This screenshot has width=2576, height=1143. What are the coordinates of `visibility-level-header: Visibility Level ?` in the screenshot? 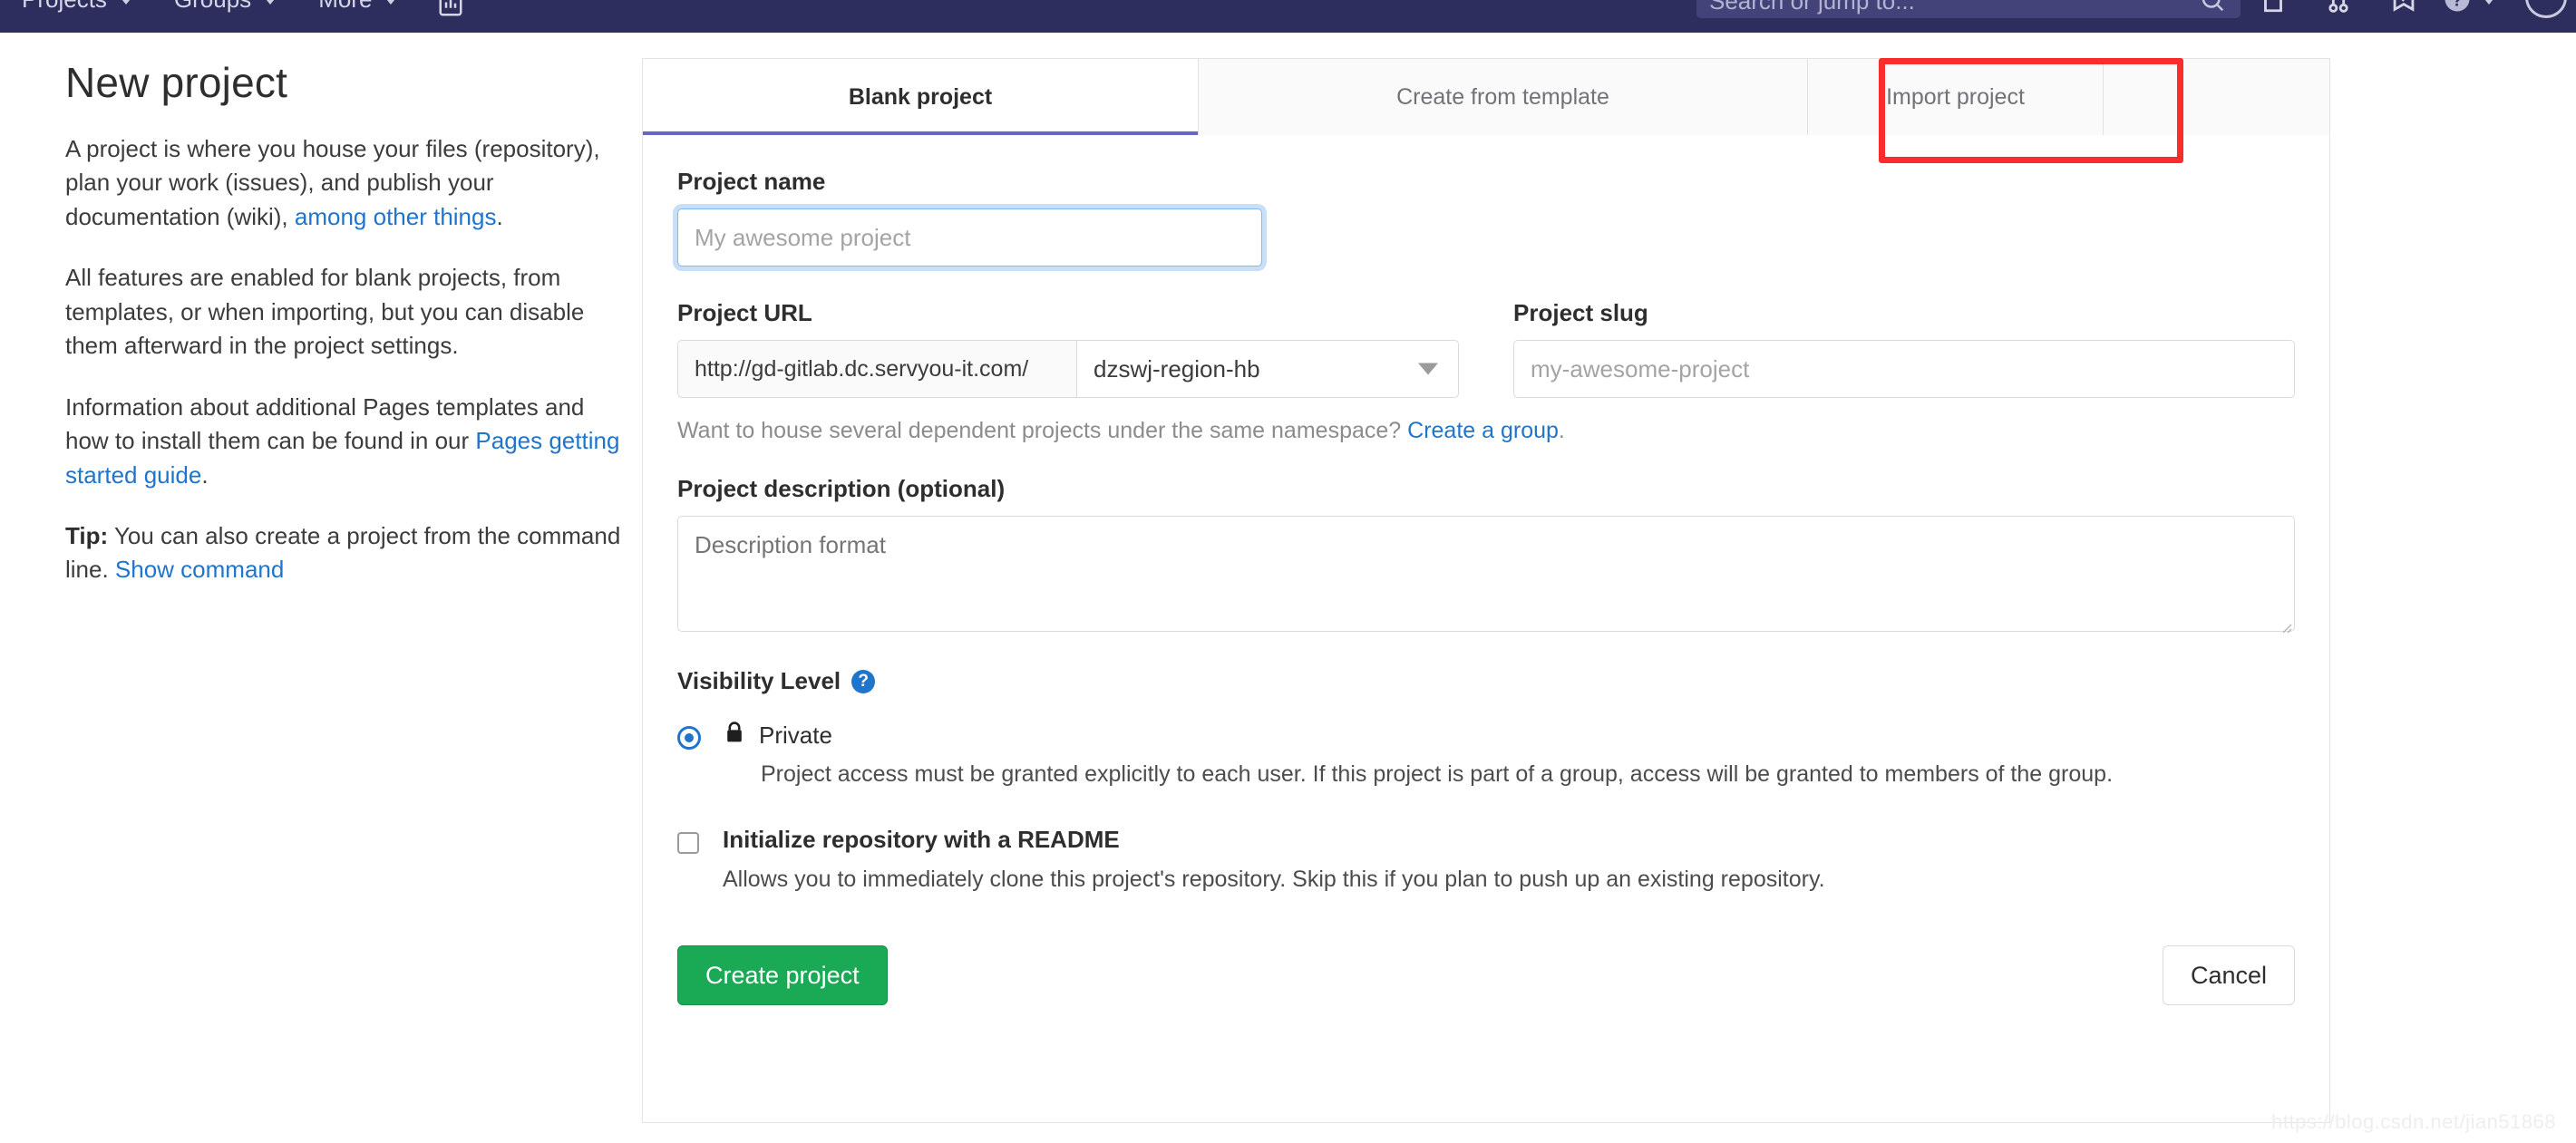 It's located at (1486, 681).